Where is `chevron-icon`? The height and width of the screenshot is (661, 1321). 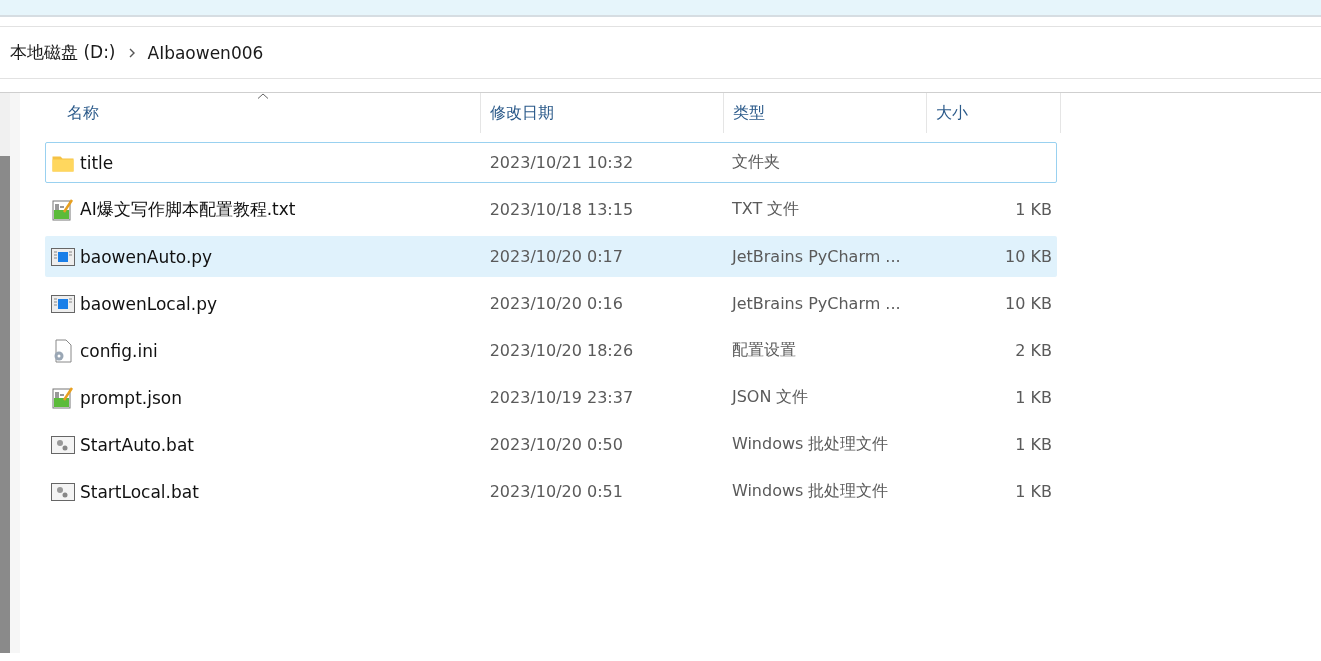
chevron-icon is located at coordinates (131, 52).